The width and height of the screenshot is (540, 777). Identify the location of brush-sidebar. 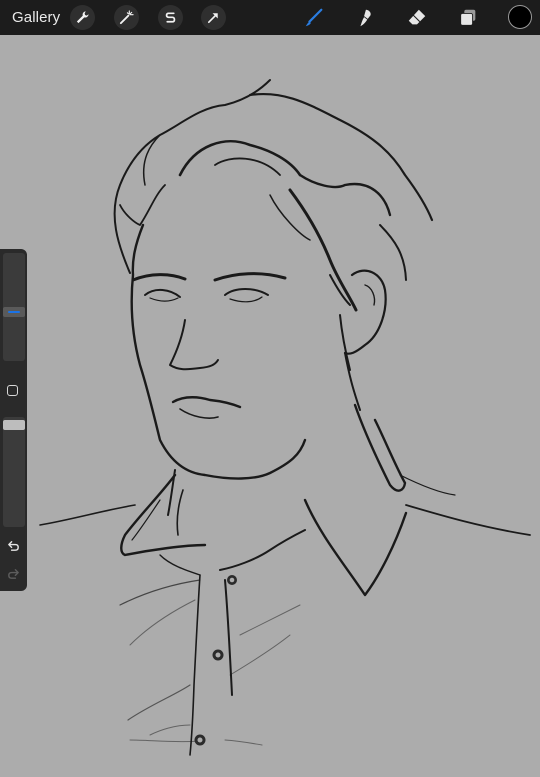
(13, 420).